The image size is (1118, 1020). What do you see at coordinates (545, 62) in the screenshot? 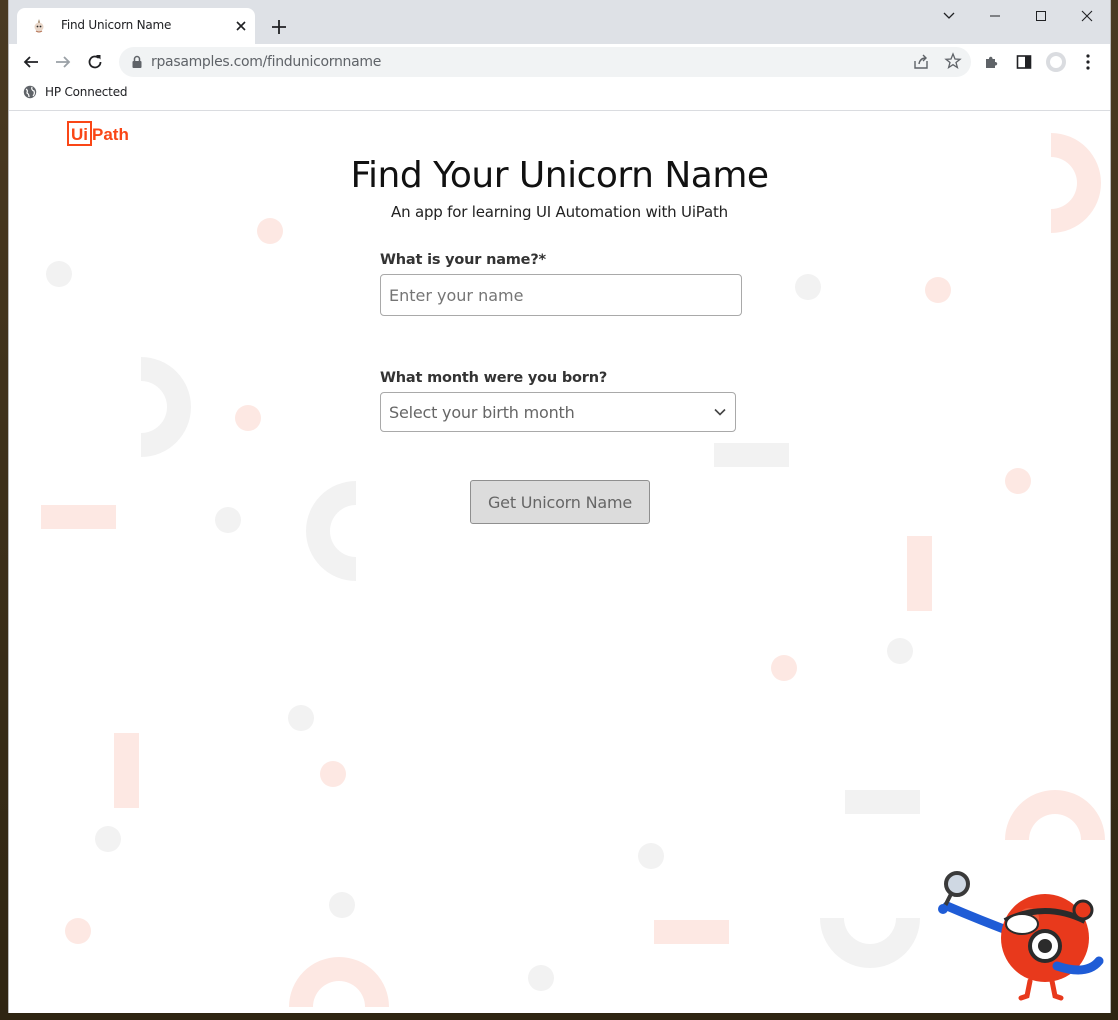
I see `address-bar: rpasamples.com/findunicornname` at bounding box center [545, 62].